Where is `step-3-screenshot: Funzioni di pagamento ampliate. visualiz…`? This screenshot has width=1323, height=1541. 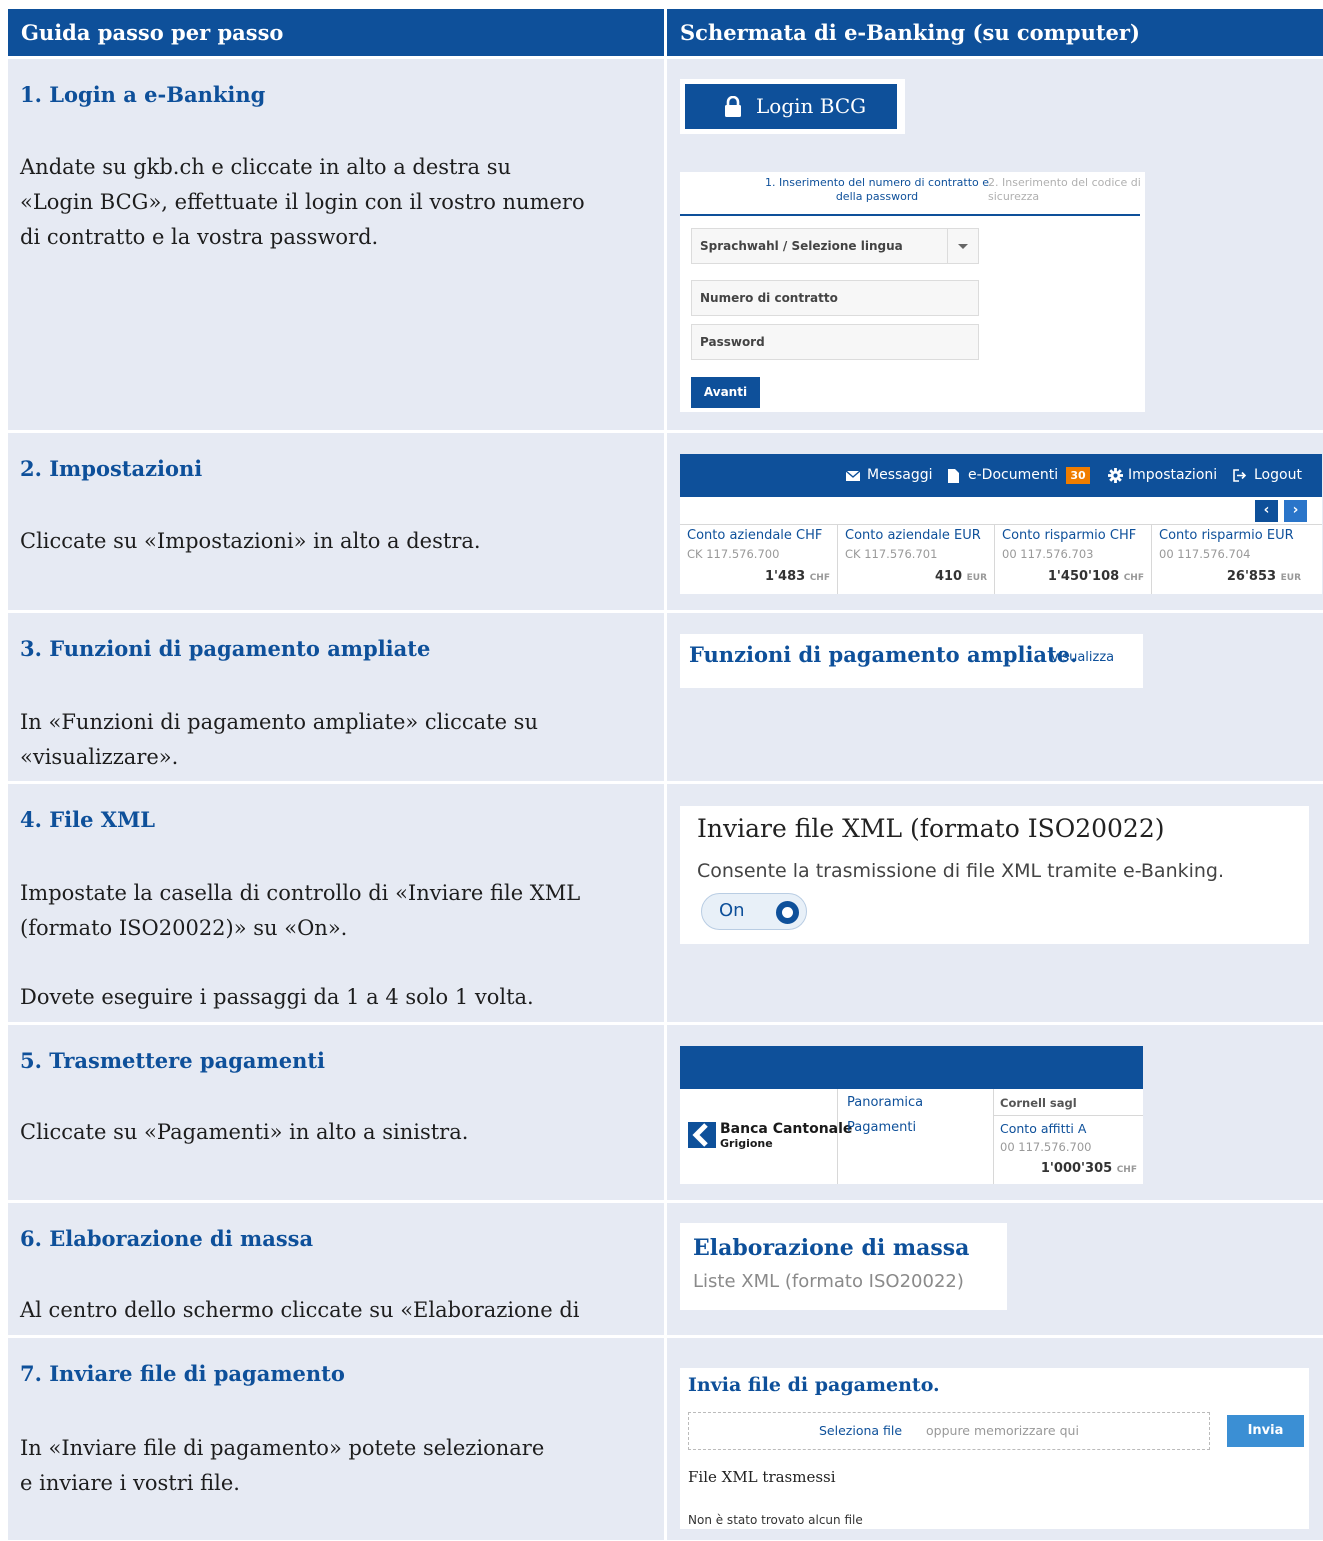
step-3-screenshot: Funzioni di pagamento ampliate. visualiz… is located at coordinates (995, 697).